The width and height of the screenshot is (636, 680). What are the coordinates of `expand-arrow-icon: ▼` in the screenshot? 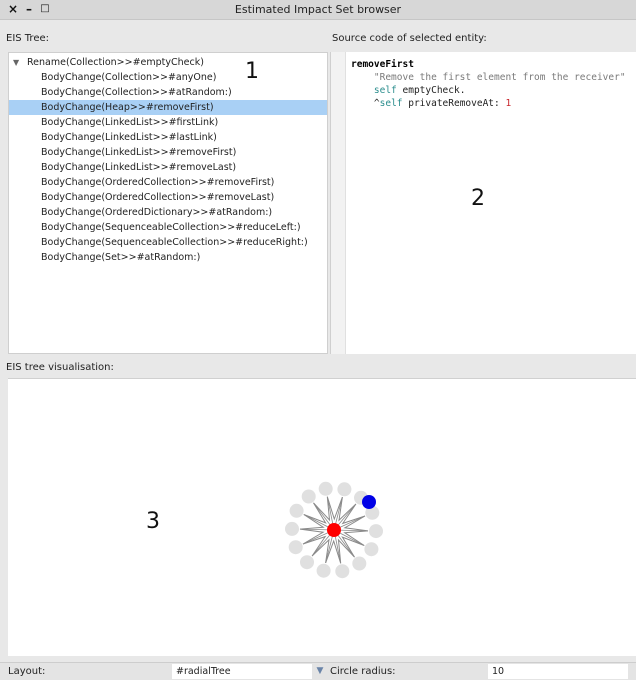 It's located at (16, 62).